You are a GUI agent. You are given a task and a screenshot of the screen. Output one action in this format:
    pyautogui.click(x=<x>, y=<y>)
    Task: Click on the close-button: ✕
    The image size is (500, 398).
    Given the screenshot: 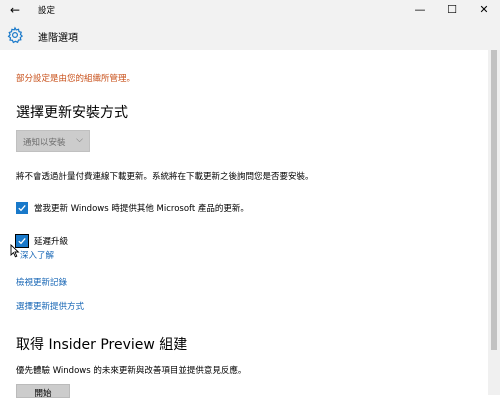 What is the action you would take?
    pyautogui.click(x=484, y=10)
    